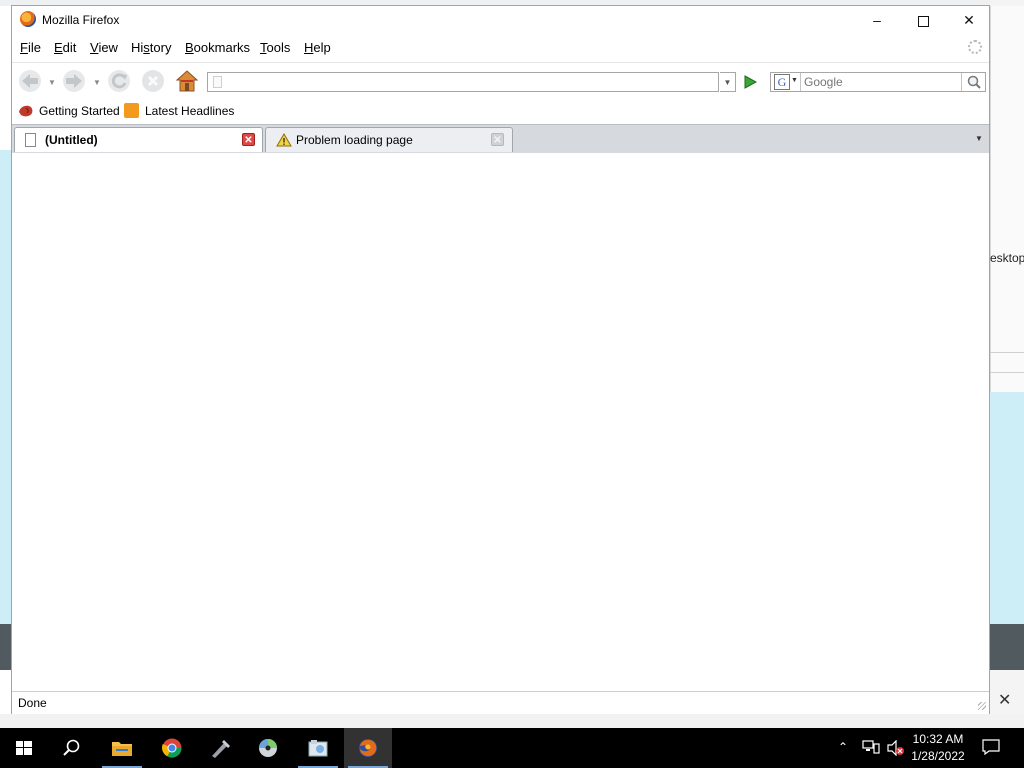 The height and width of the screenshot is (768, 1024). I want to click on chrome-icon, so click(172, 748).